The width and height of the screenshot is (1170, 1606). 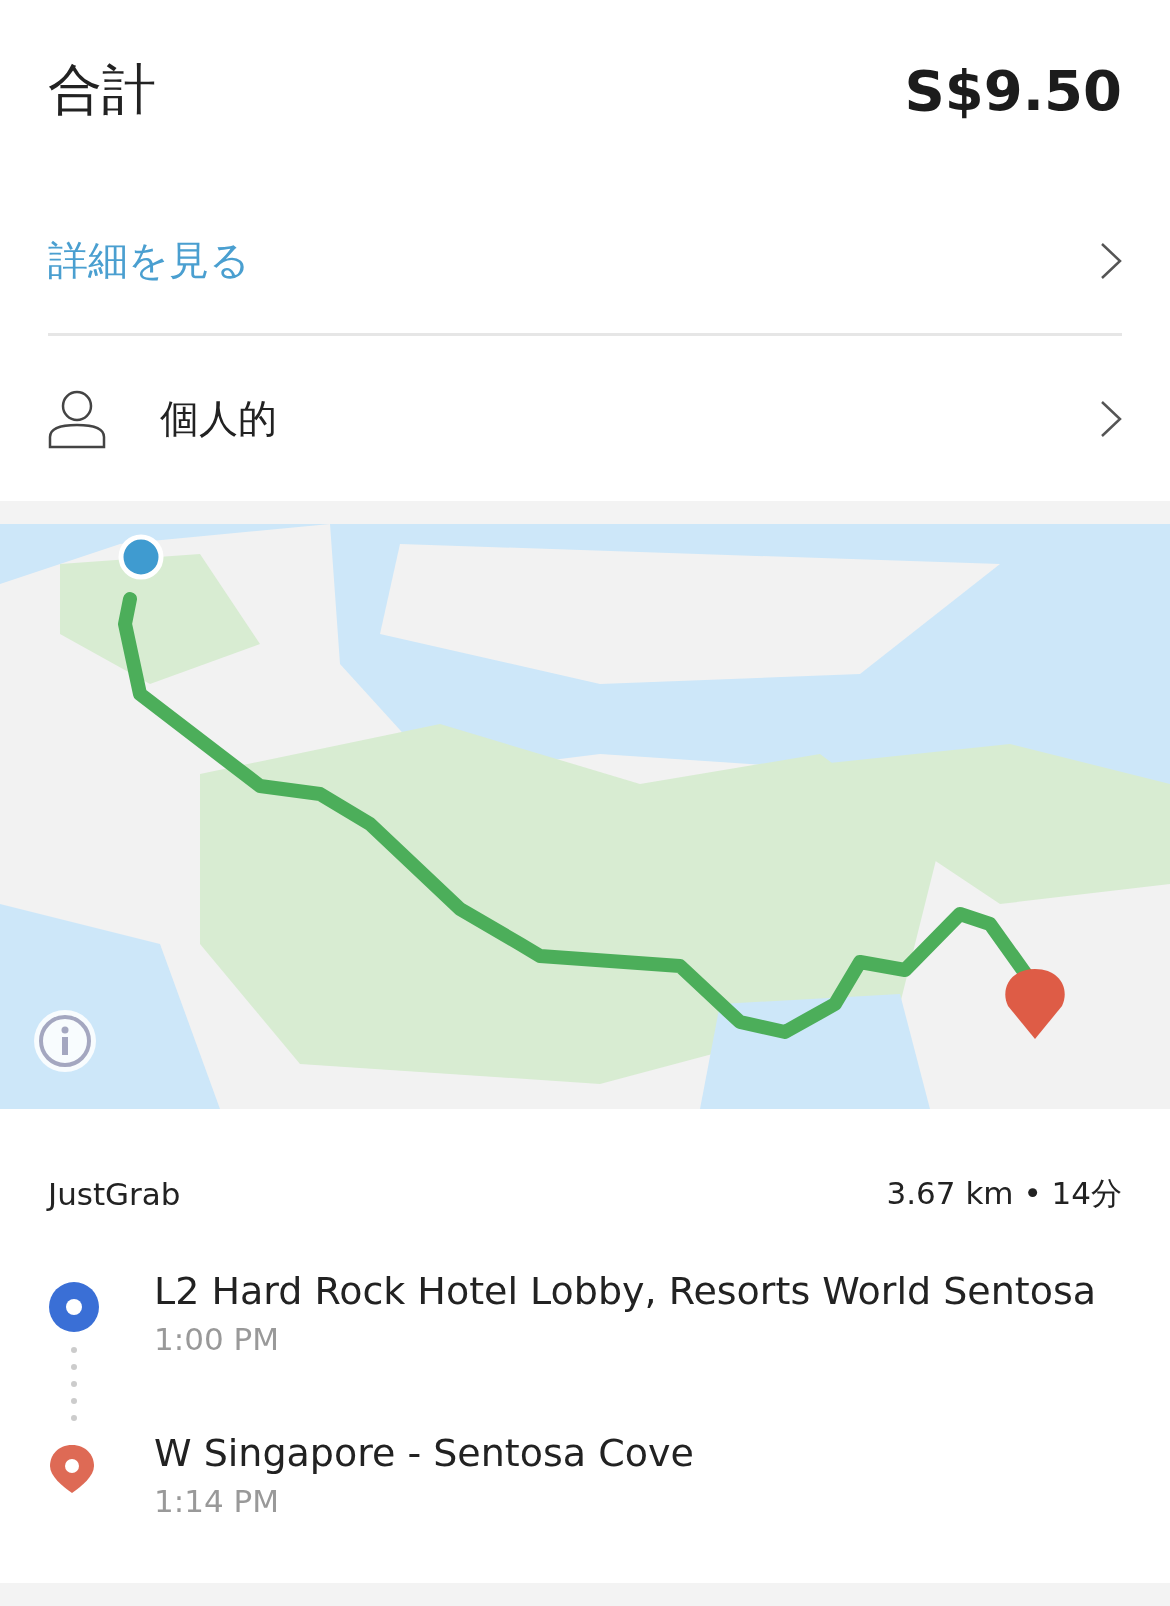 I want to click on stop-address: W Singapore - Sentosa Cove, so click(x=424, y=1453).